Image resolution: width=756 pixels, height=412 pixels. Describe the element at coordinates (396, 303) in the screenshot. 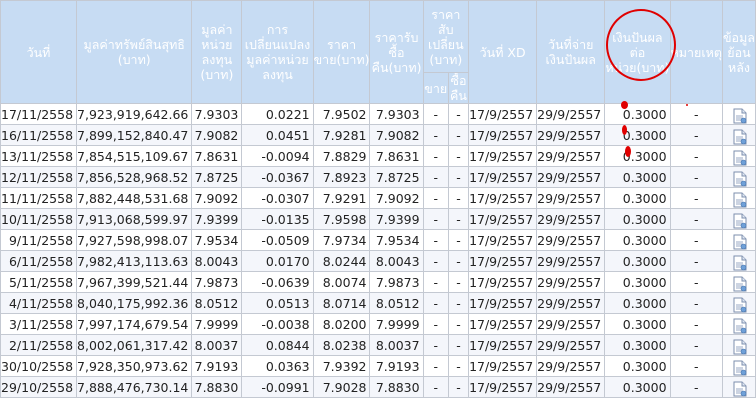

I see `row-buyback-price: 8.0512` at that location.